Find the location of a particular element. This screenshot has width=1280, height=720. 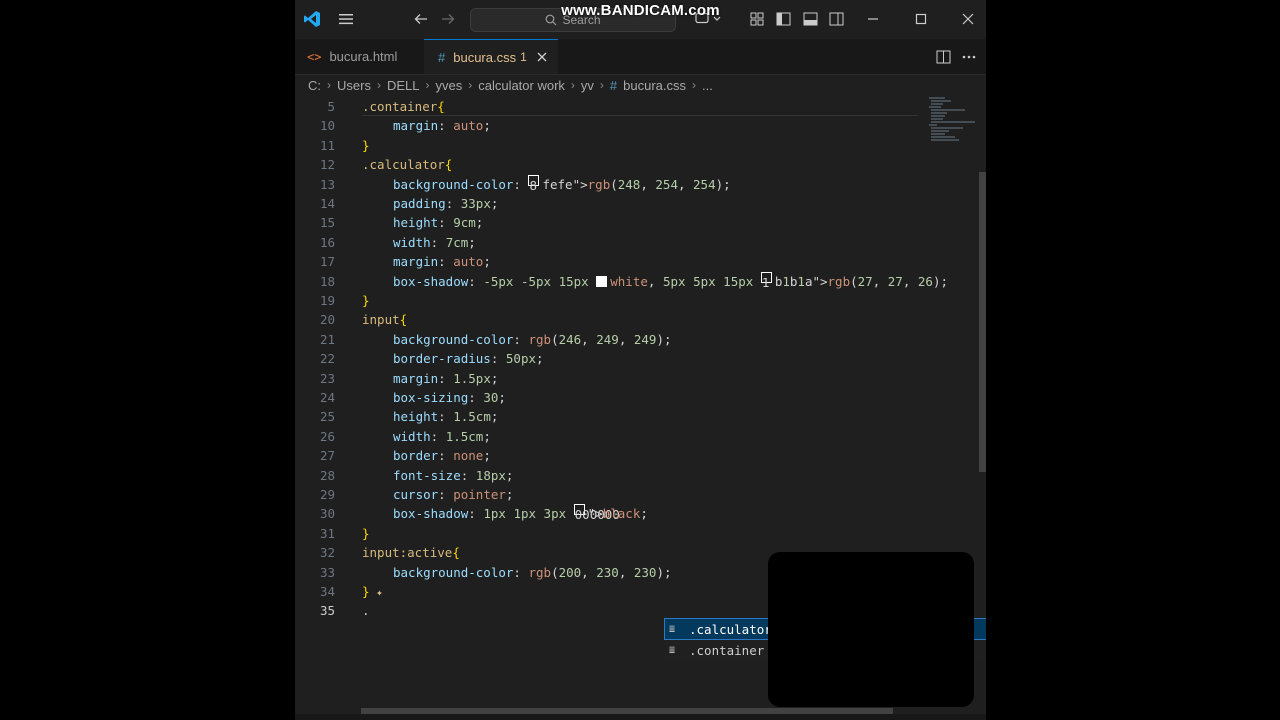

code-line: margin: 1.5px; is located at coordinates (445, 378).